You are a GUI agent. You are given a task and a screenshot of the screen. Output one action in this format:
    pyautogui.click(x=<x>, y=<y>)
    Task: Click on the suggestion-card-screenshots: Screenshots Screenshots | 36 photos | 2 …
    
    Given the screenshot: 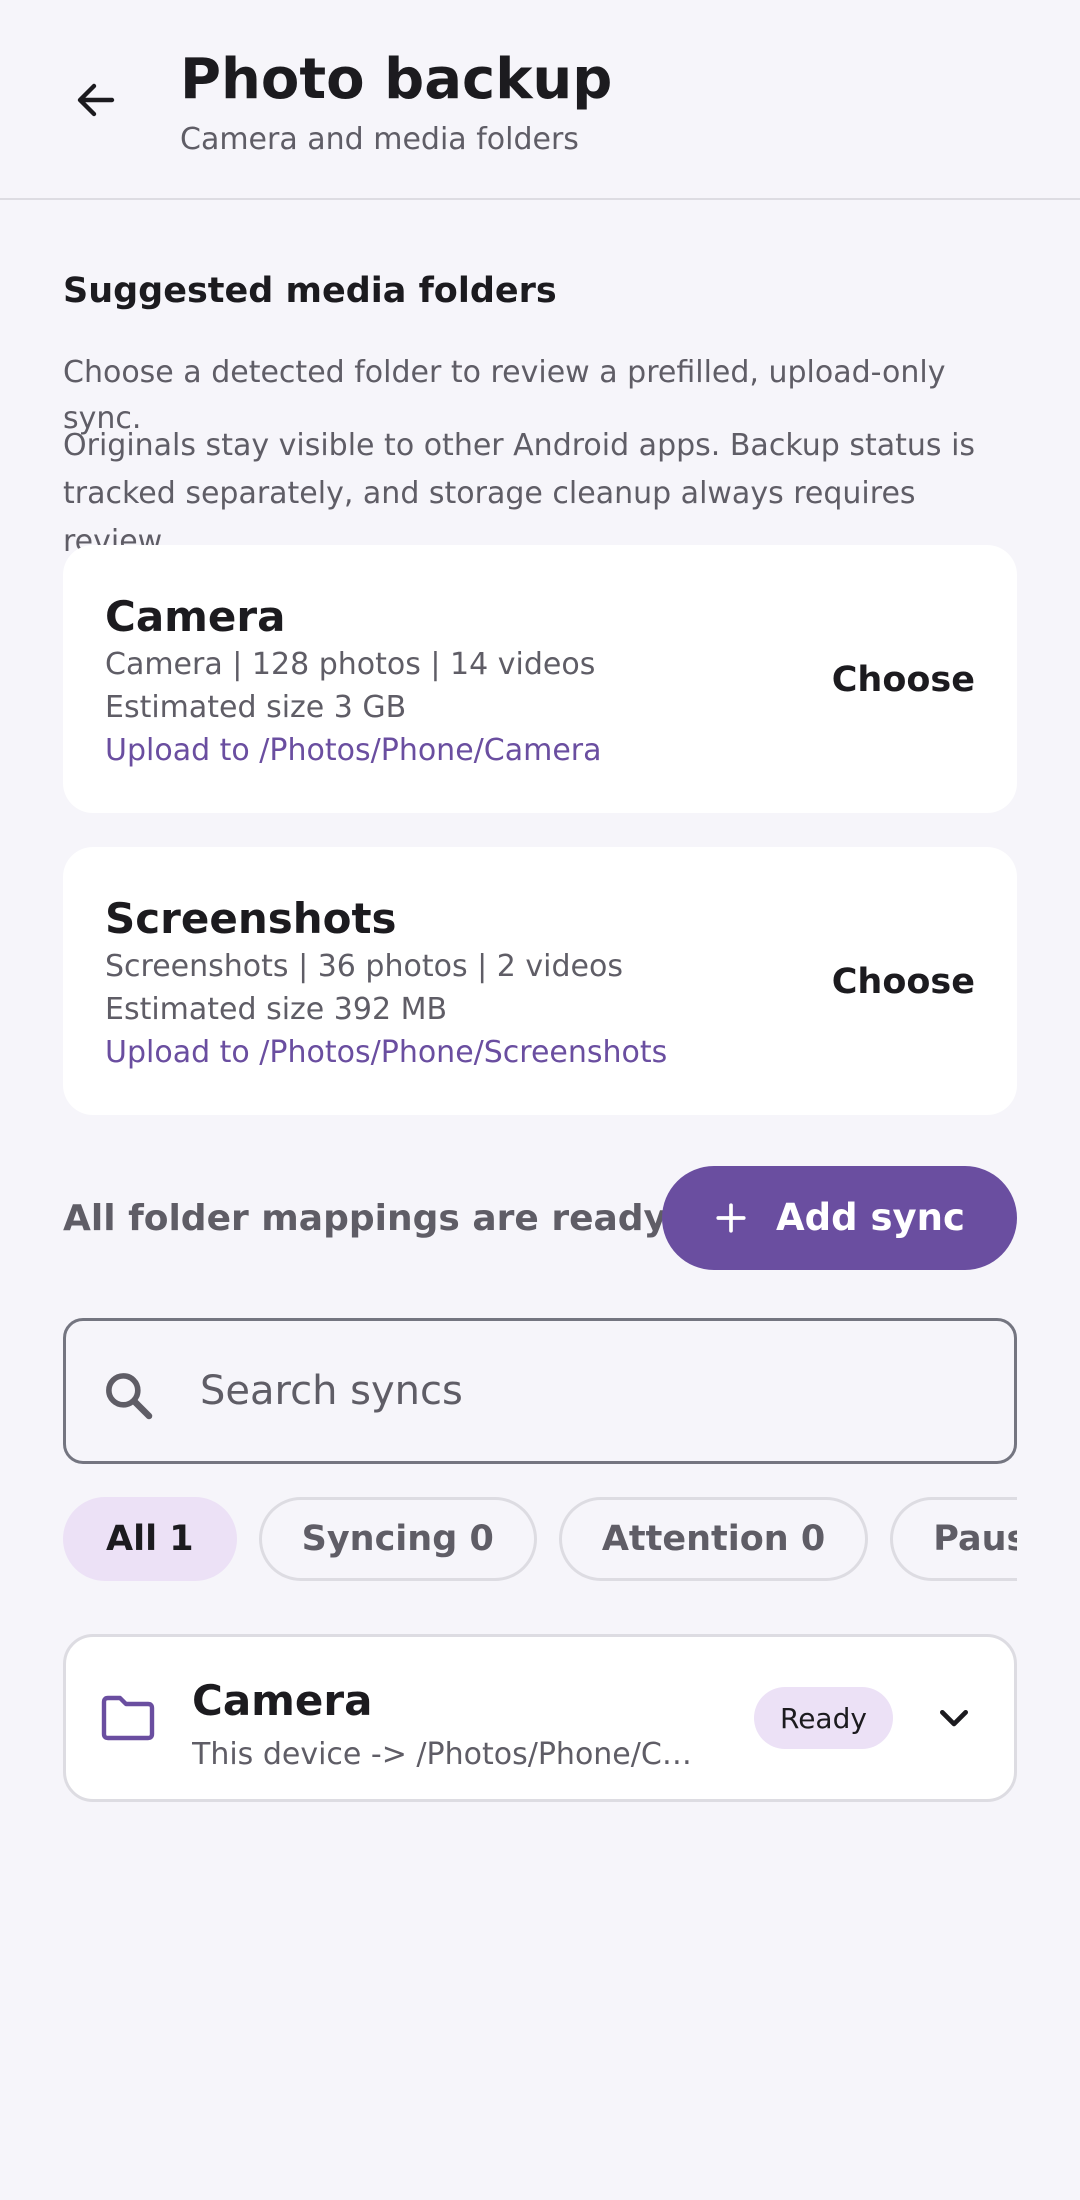 What is the action you would take?
    pyautogui.click(x=540, y=981)
    